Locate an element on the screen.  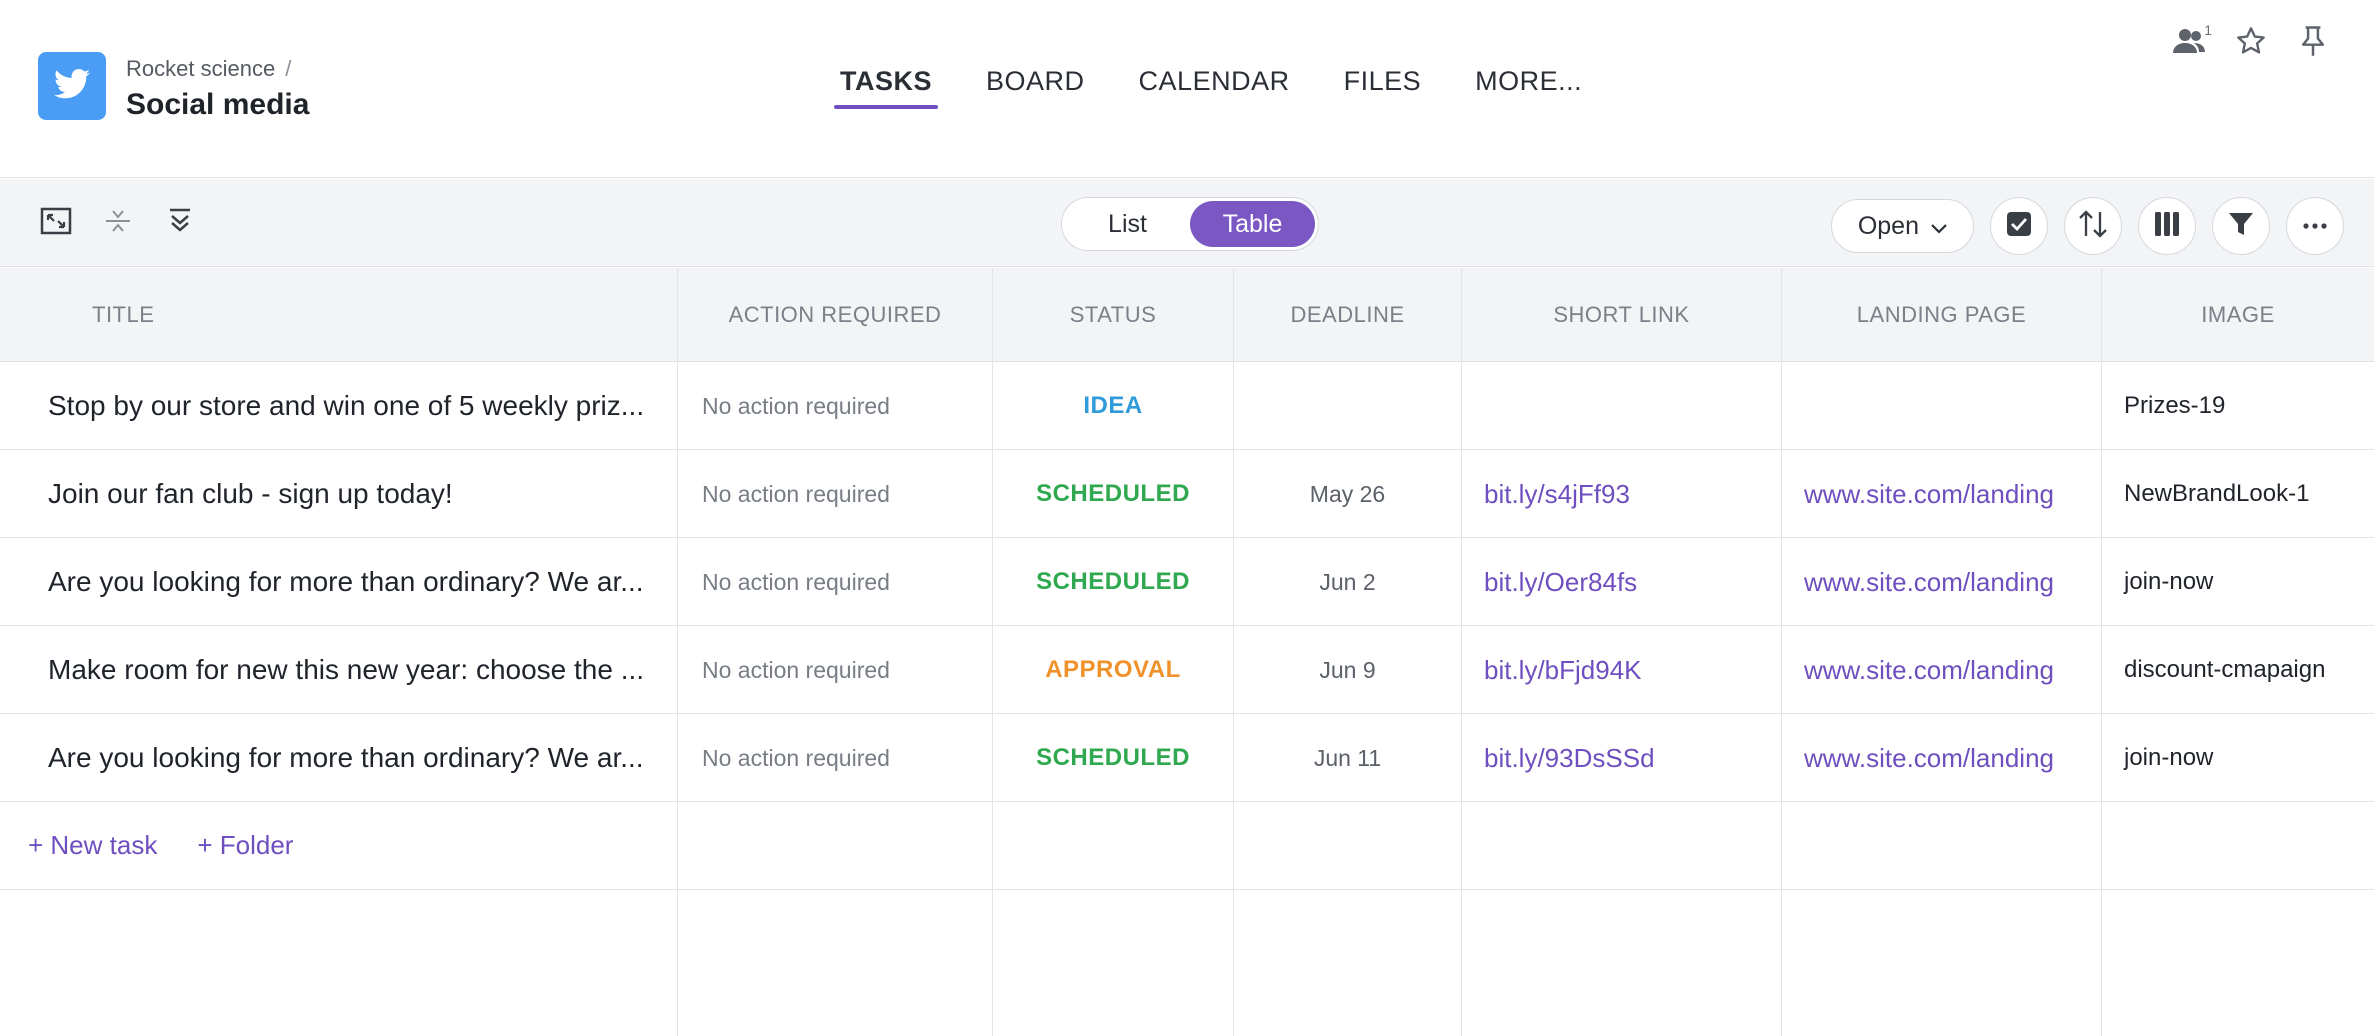
deadline-cell: Jun 11 is located at coordinates (1348, 758).